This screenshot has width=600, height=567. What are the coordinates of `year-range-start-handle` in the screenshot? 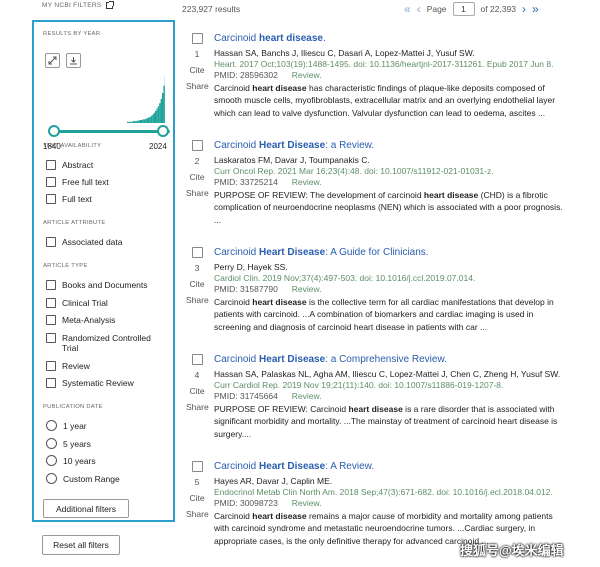 It's located at (54, 131).